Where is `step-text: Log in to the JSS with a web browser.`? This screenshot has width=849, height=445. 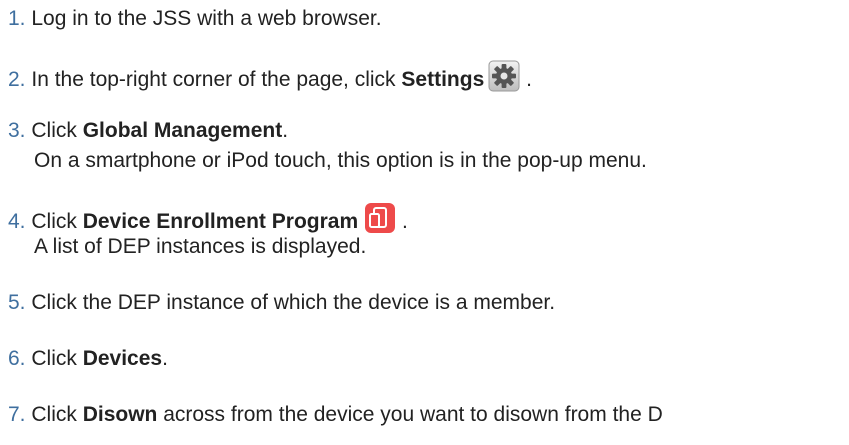
step-text: Log in to the JSS with a web browser. is located at coordinates (206, 18).